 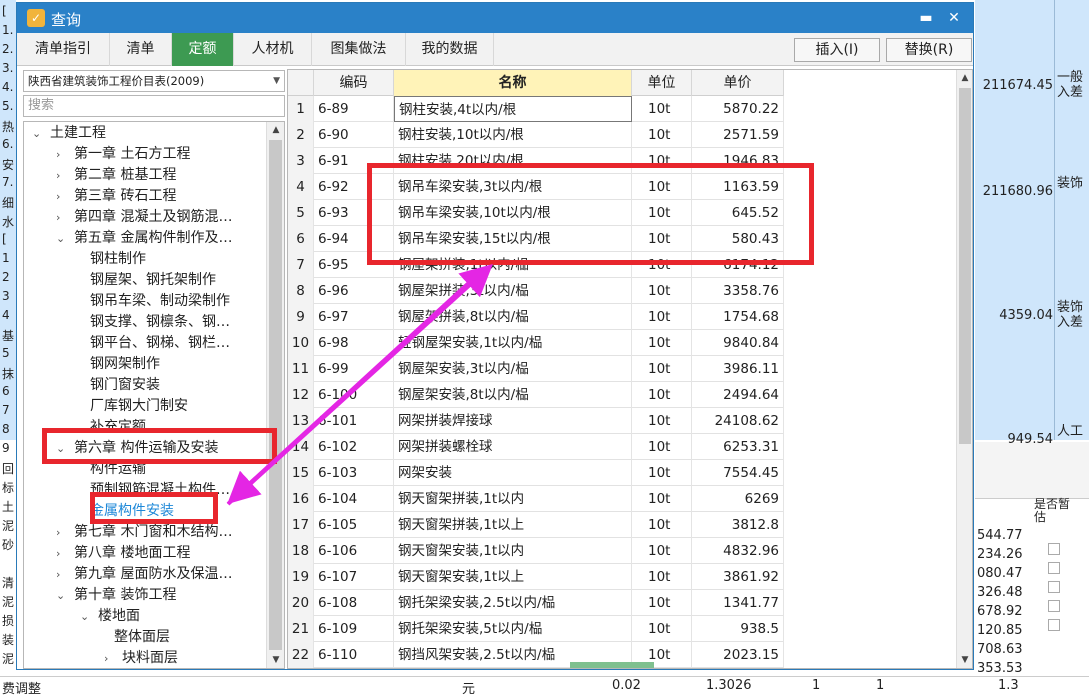 I want to click on name-cell: 钢屋架拼装,3t以内/榀, so click(x=513, y=291).